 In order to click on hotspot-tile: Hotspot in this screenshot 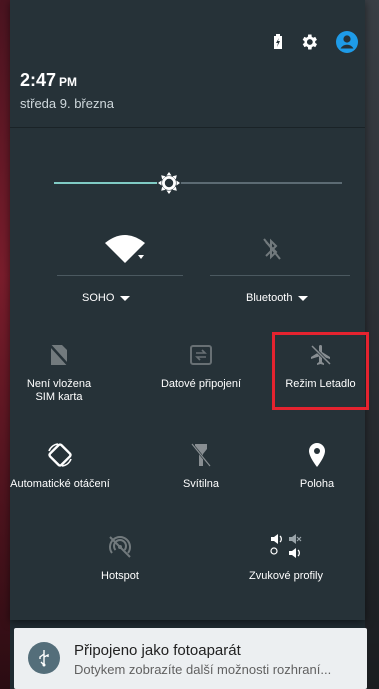, I will do `click(120, 557)`.